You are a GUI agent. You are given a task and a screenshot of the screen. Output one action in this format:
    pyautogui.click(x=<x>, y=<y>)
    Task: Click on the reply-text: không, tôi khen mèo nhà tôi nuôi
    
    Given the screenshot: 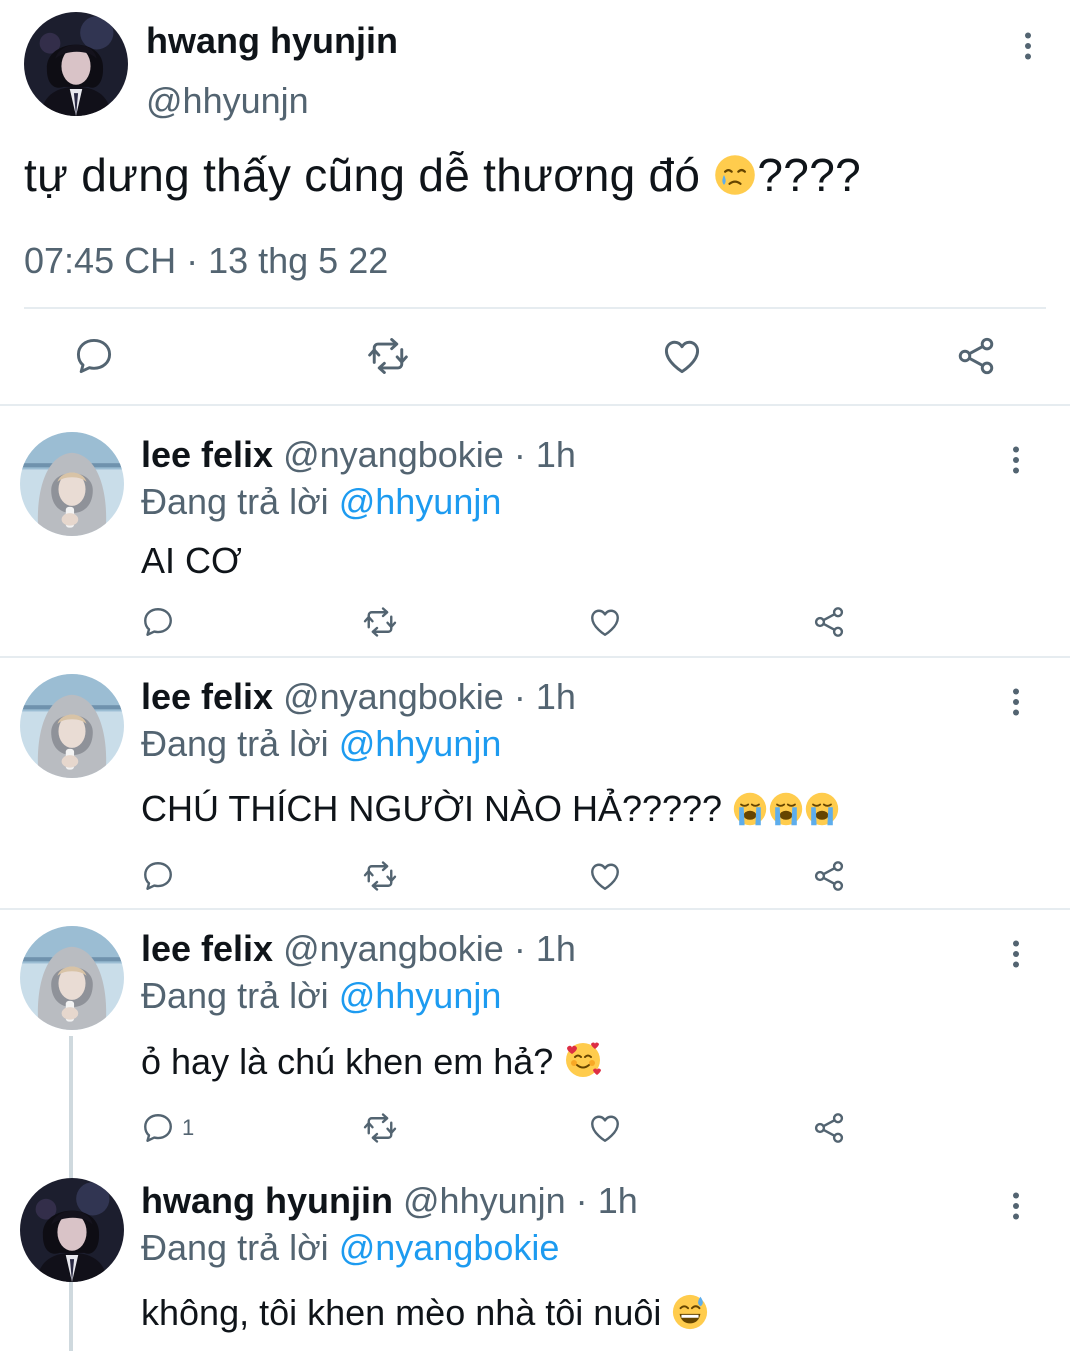 What is the action you would take?
    pyautogui.click(x=425, y=1313)
    